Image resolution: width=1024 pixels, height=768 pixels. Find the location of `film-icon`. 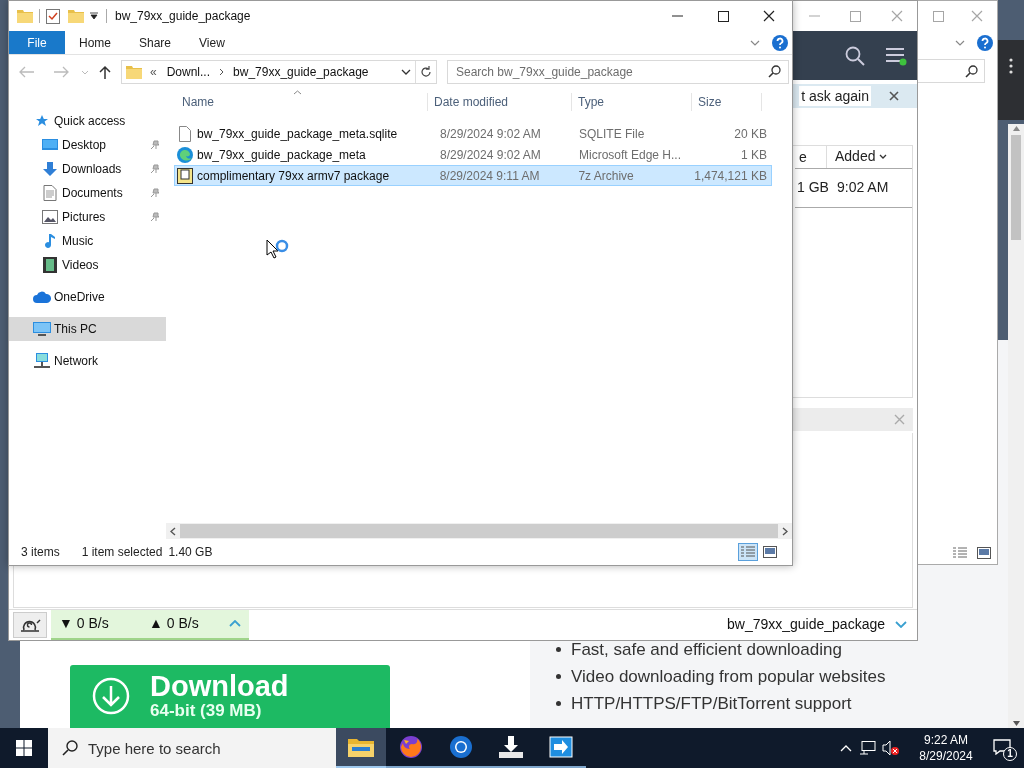

film-icon is located at coordinates (50, 265).